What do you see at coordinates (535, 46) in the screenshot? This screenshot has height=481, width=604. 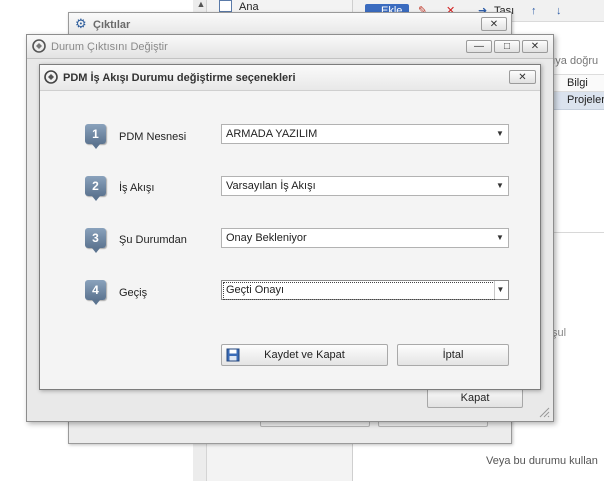 I see `status-close-button: ✕` at bounding box center [535, 46].